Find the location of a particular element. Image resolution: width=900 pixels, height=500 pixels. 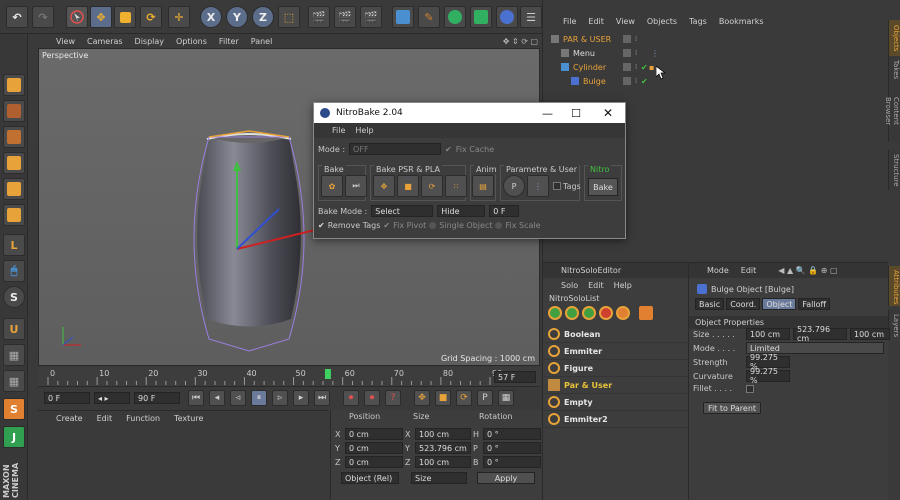

solo-list-item: Par & User is located at coordinates (615, 385).